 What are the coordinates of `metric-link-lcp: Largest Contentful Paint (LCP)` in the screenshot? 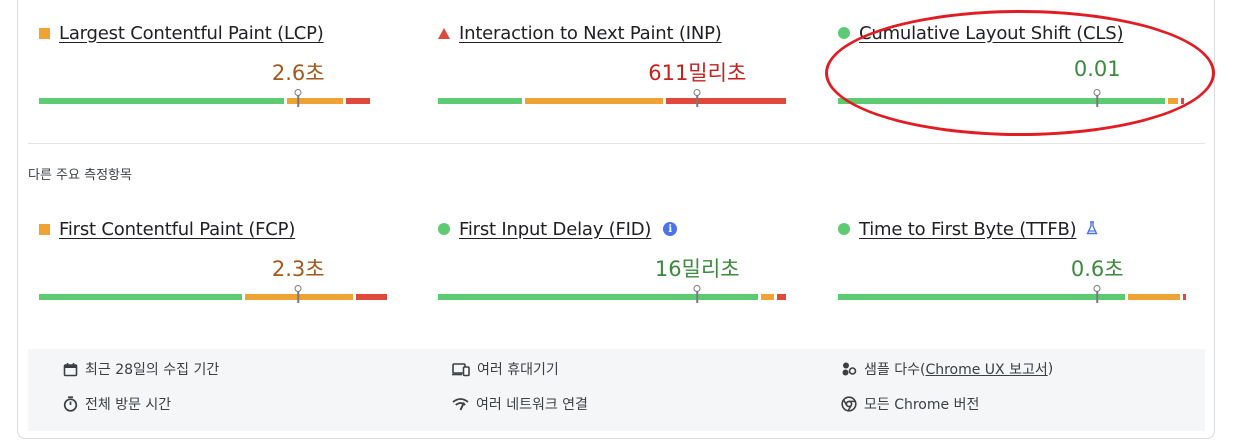 It's located at (191, 33).